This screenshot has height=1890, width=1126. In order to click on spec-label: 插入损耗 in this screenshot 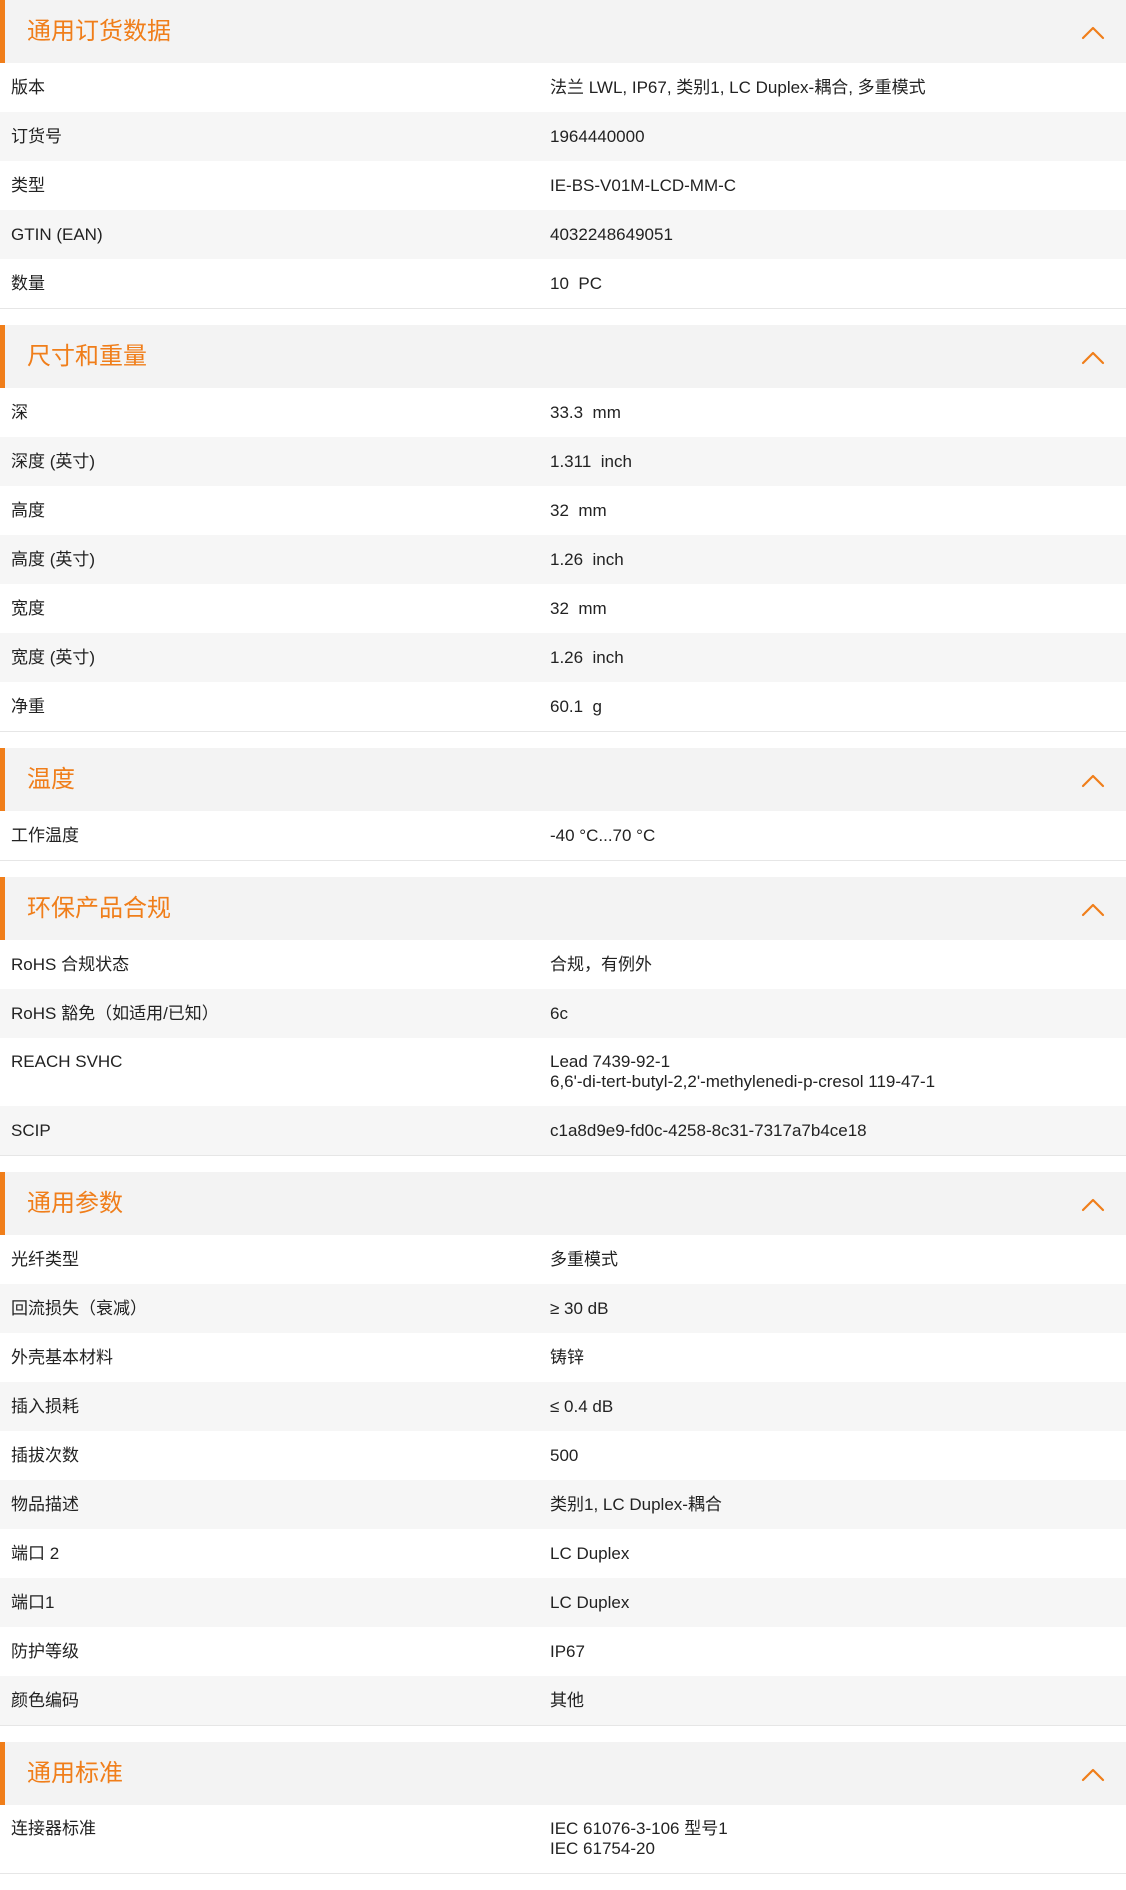, I will do `click(45, 1406)`.